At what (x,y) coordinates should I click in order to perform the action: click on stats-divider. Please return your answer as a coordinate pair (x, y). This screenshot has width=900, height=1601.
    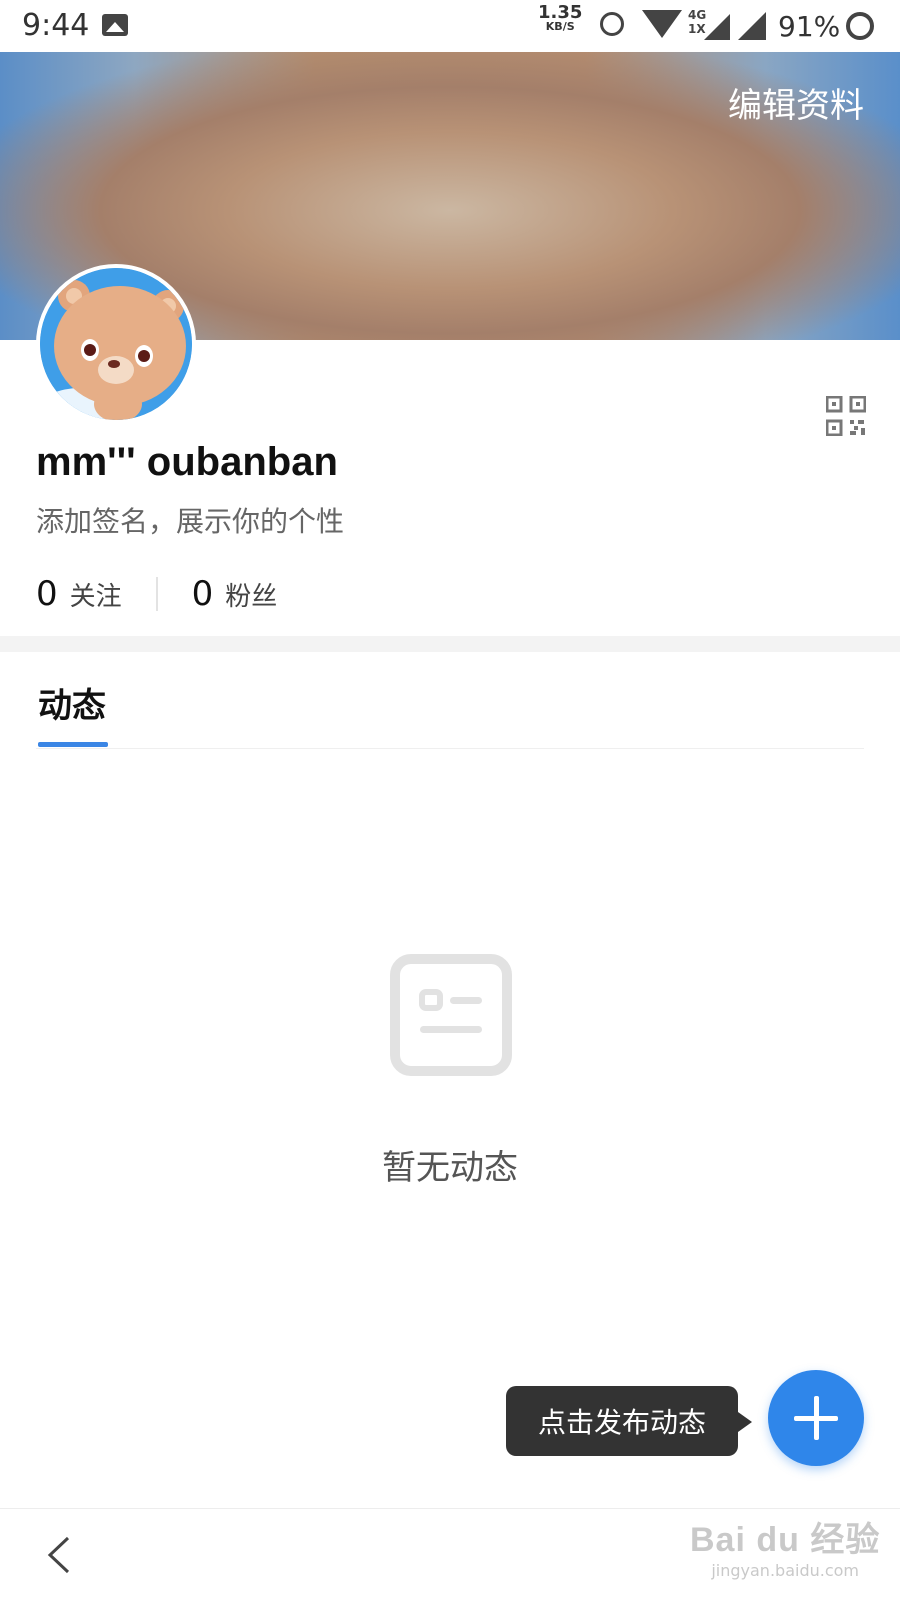
    Looking at the image, I should click on (156, 594).